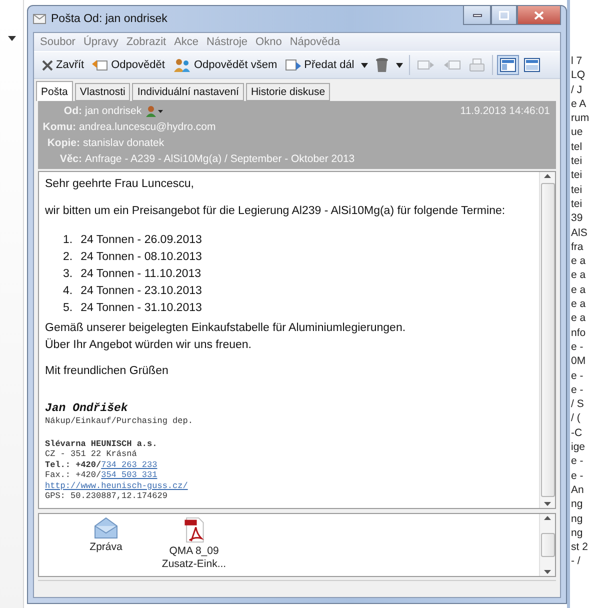  What do you see at coordinates (86, 409) in the screenshot?
I see `signature-name: Jan Ondřišek` at bounding box center [86, 409].